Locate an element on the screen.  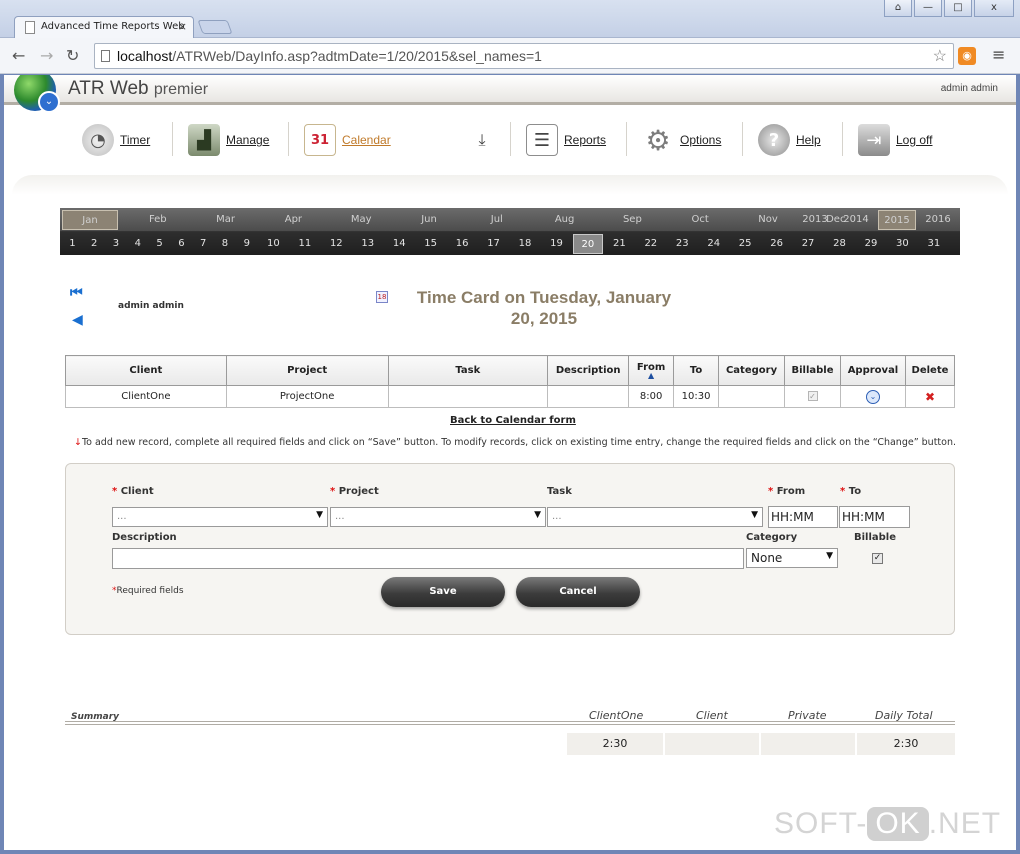
column-header-description: Description is located at coordinates (588, 370).